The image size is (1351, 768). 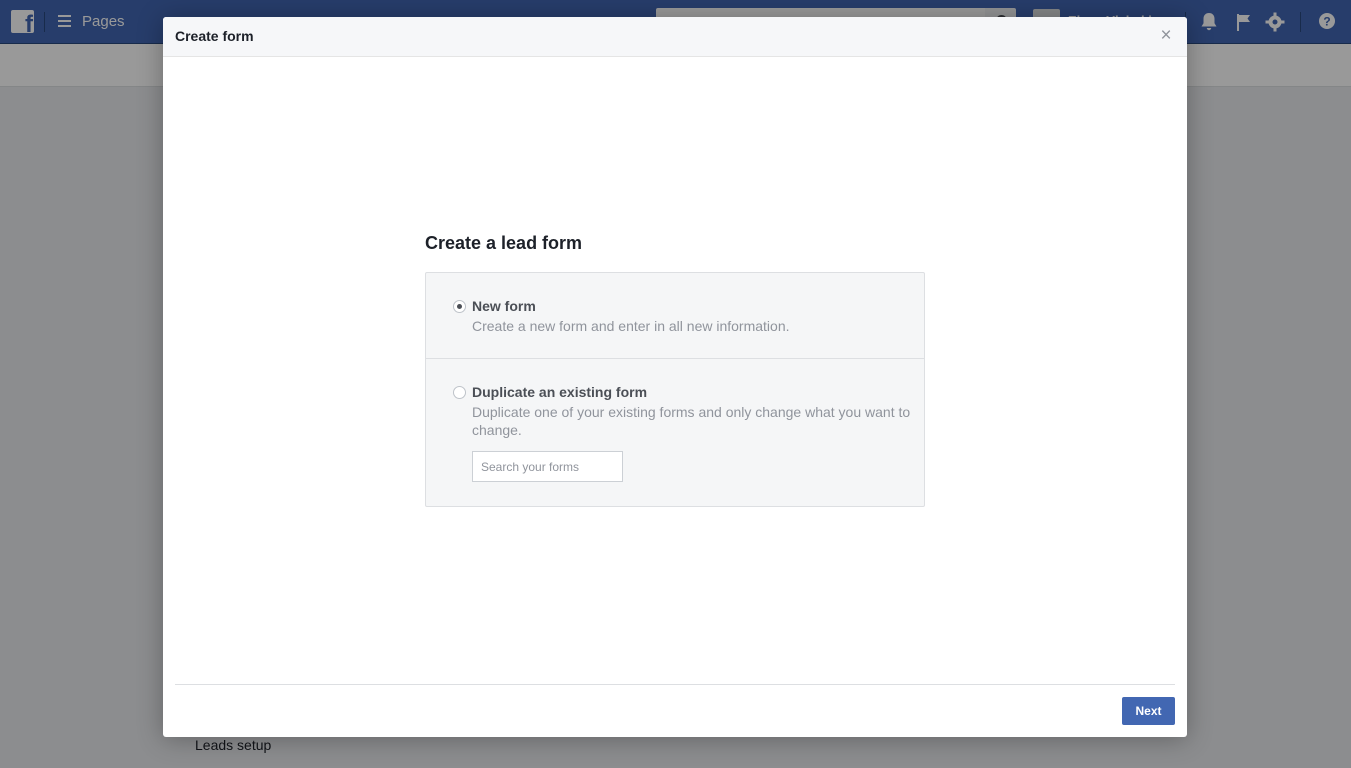 I want to click on option-title: New form, so click(x=504, y=306).